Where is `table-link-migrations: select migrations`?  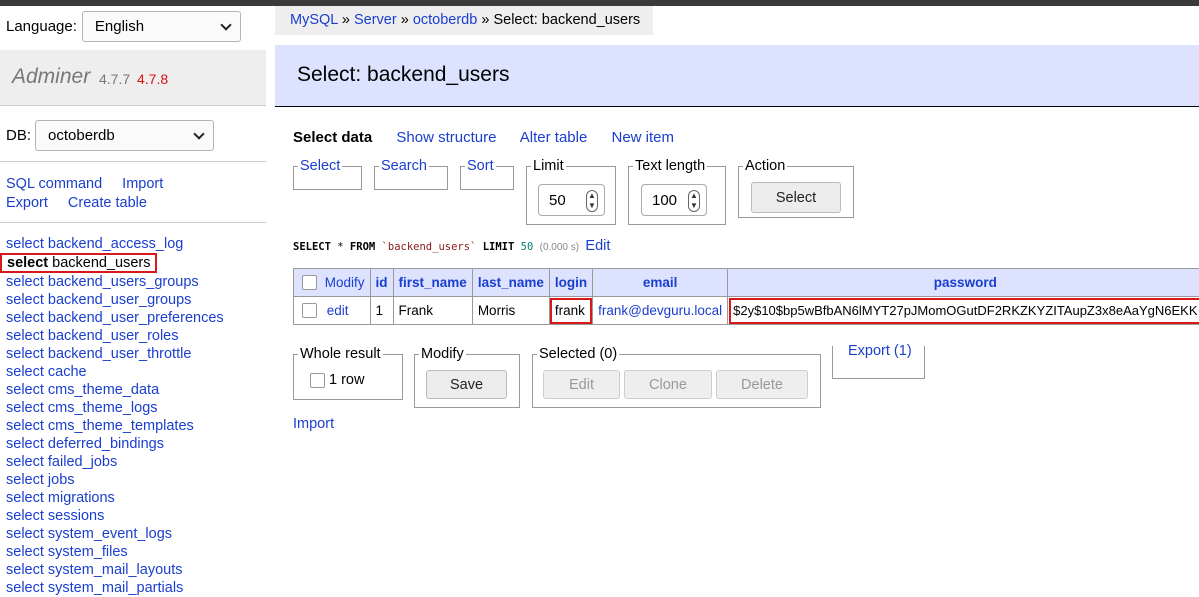
table-link-migrations: select migrations is located at coordinates (115, 498).